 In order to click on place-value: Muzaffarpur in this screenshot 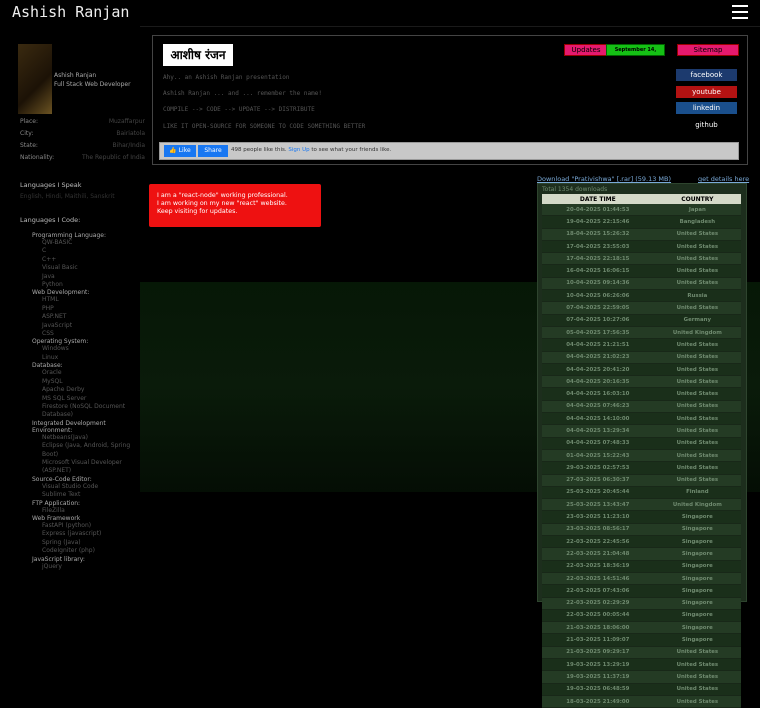, I will do `click(126, 121)`.